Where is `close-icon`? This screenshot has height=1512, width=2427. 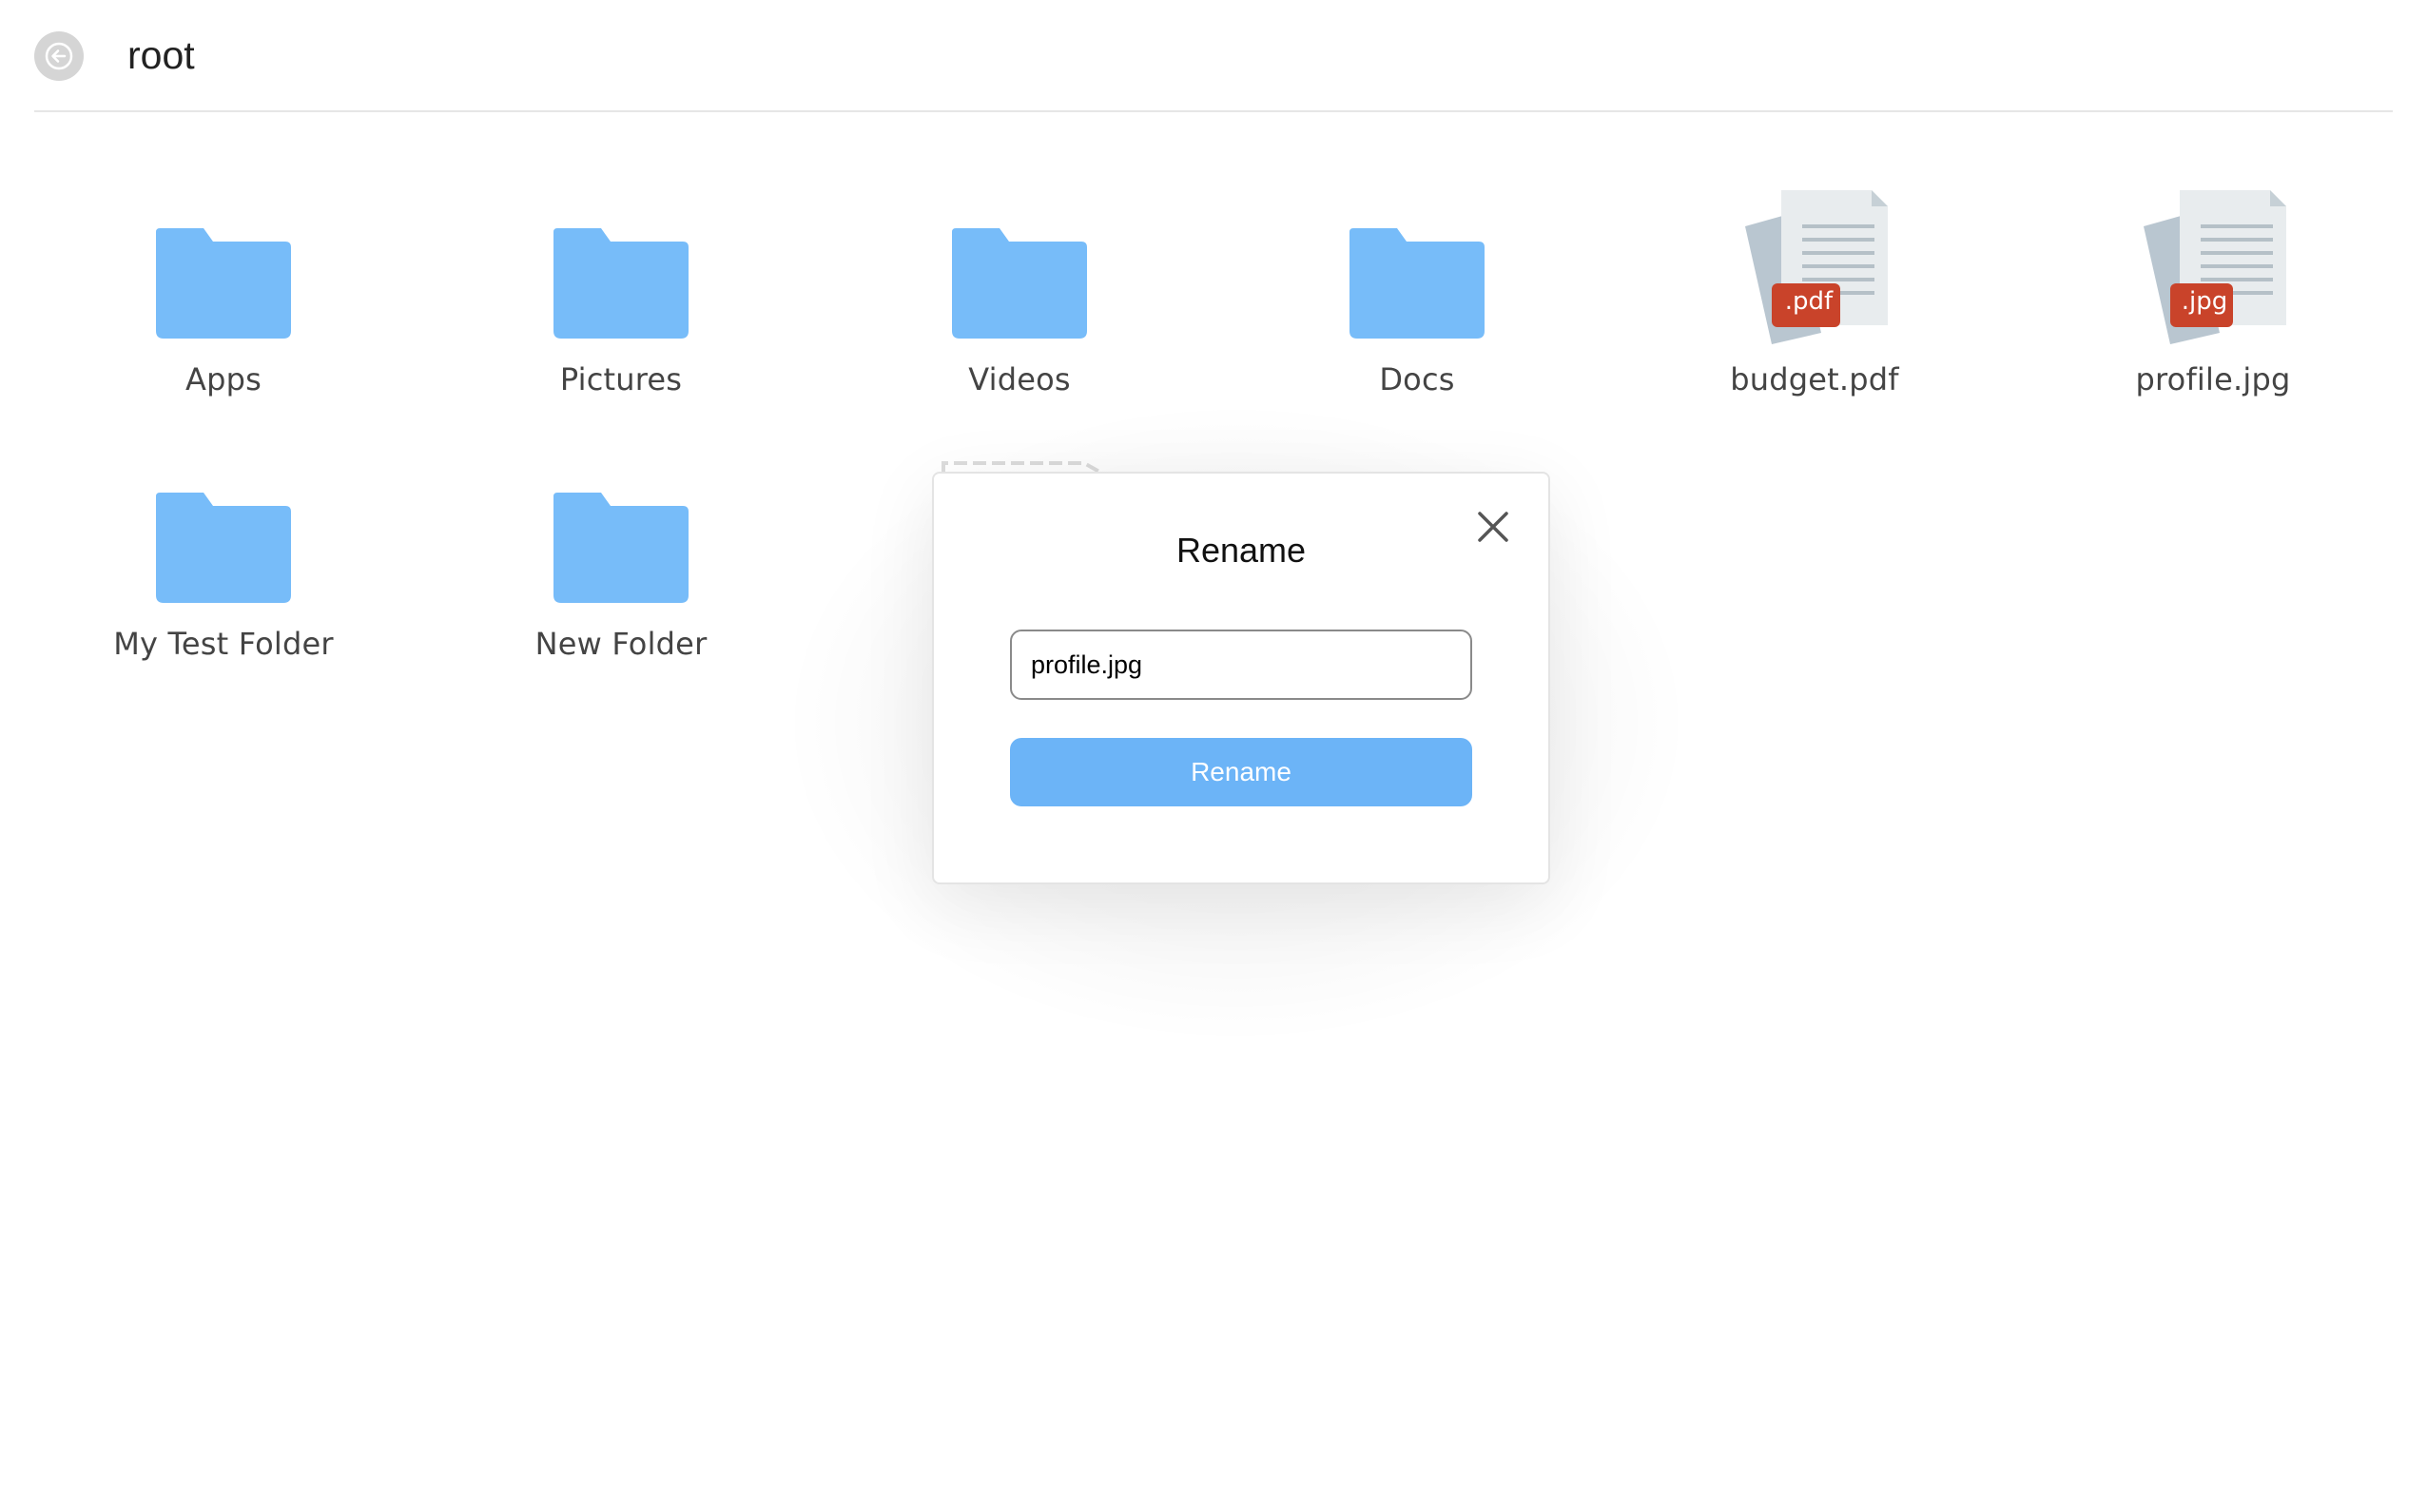 close-icon is located at coordinates (1493, 527).